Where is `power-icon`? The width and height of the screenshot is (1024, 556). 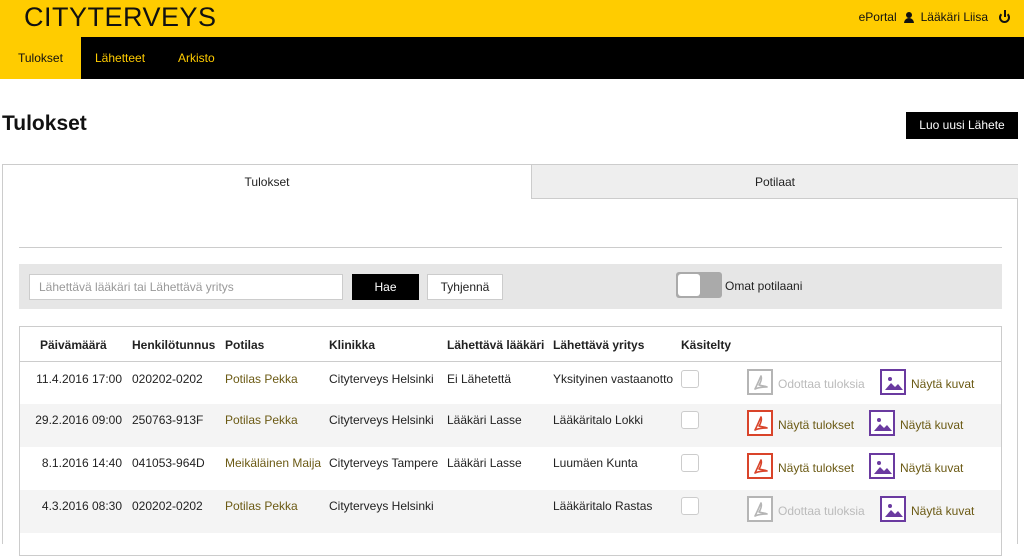 power-icon is located at coordinates (1004, 16).